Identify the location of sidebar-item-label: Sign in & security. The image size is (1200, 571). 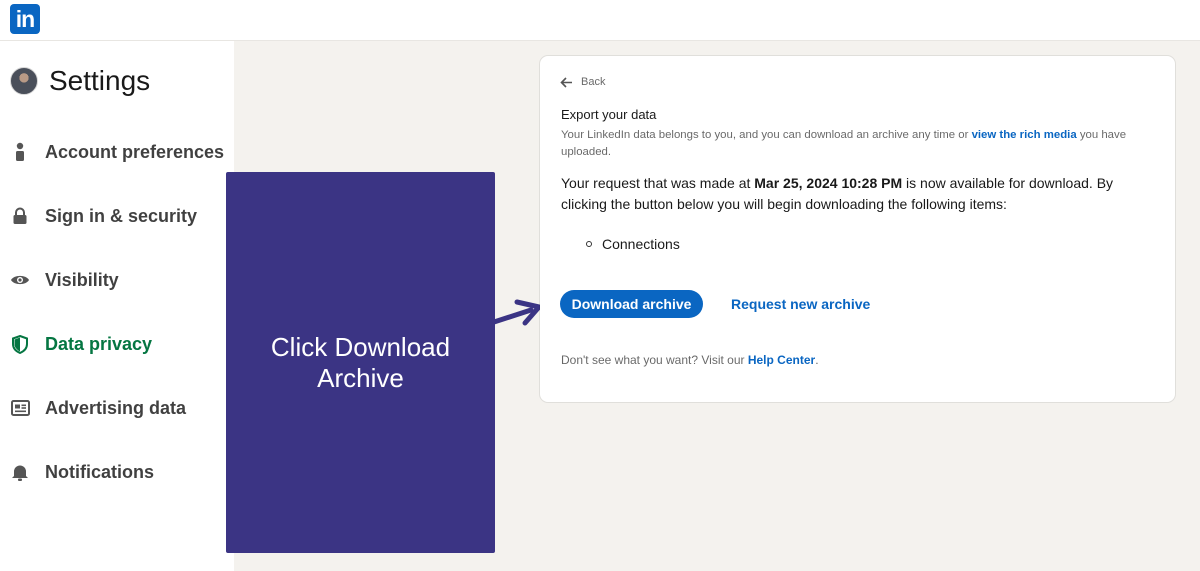
(121, 215).